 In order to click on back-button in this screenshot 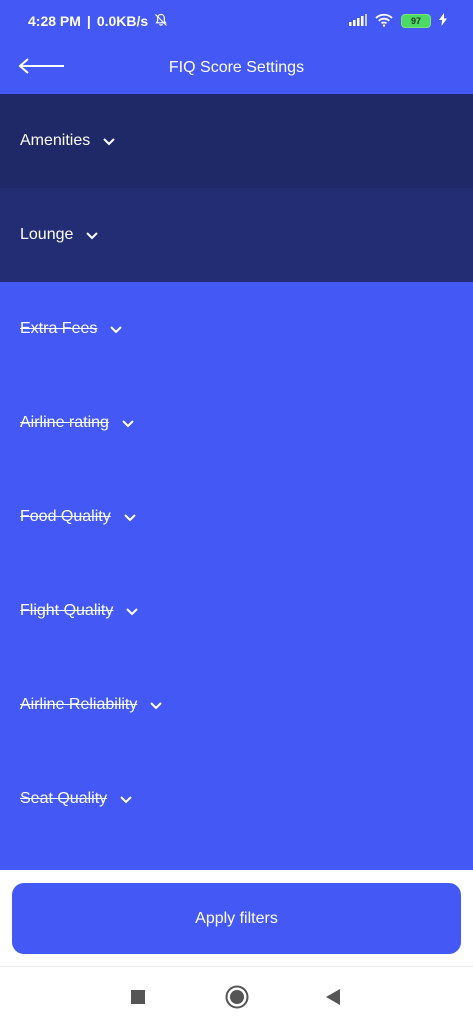, I will do `click(44, 68)`.